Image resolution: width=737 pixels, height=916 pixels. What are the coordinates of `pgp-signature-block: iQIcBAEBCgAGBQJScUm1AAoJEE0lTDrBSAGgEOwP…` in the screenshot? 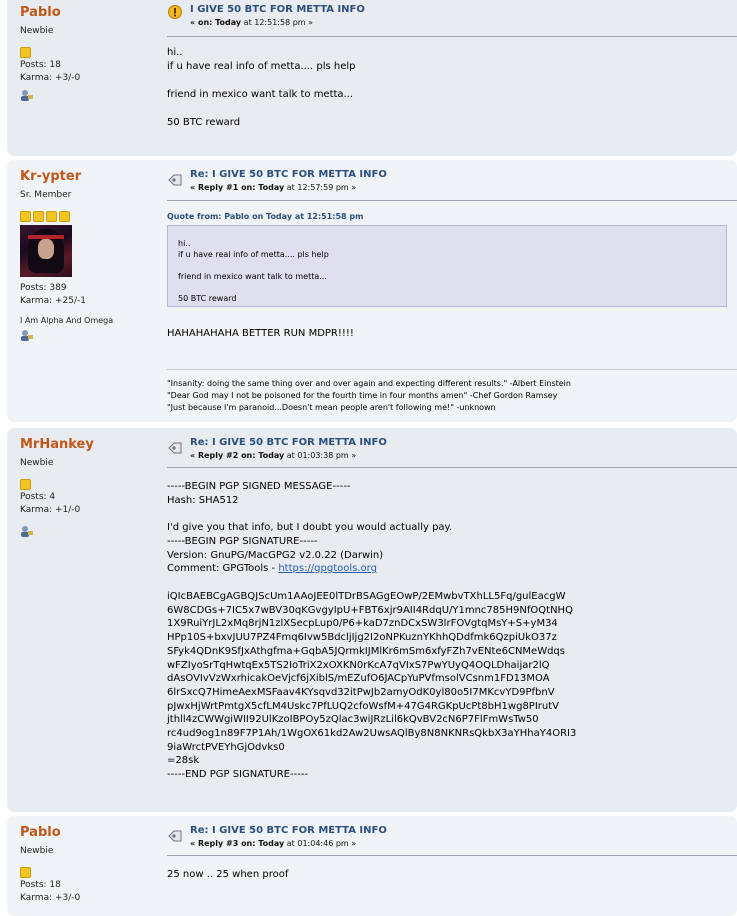 It's located at (372, 686).